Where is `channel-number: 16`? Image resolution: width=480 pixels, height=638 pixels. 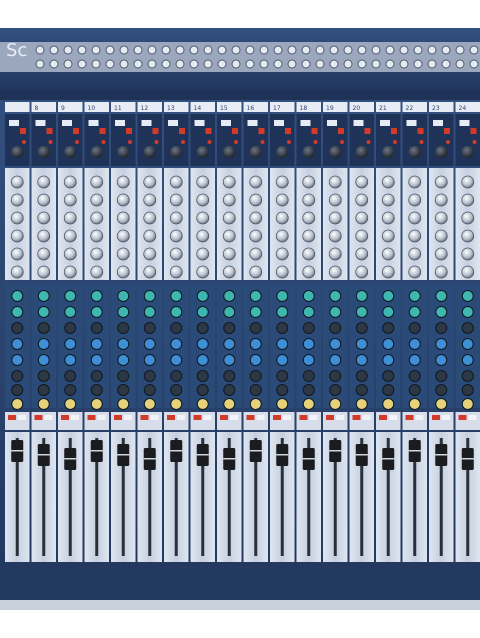 channel-number: 16 is located at coordinates (251, 108).